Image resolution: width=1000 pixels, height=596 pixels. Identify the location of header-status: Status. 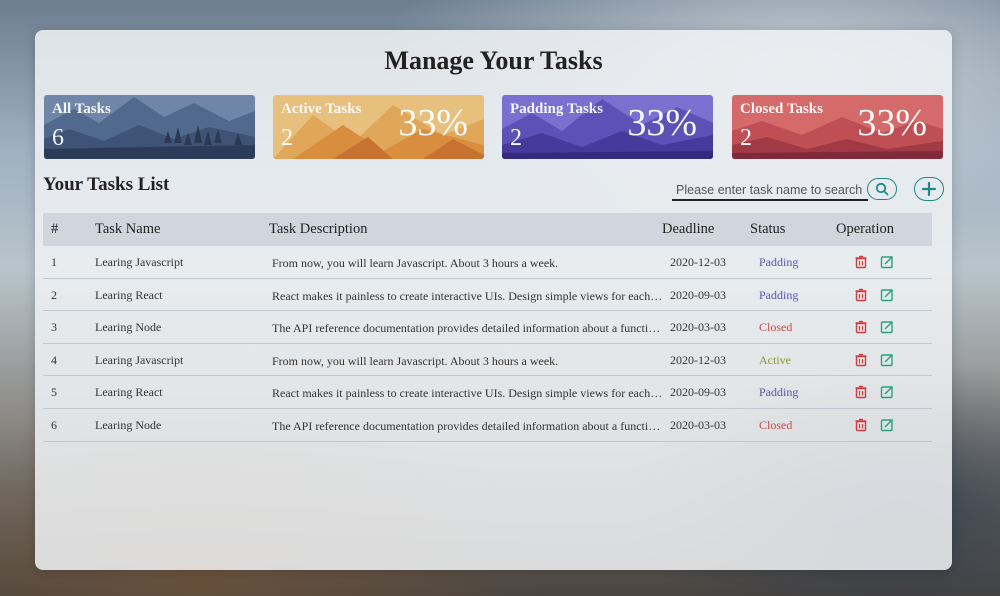
(768, 229).